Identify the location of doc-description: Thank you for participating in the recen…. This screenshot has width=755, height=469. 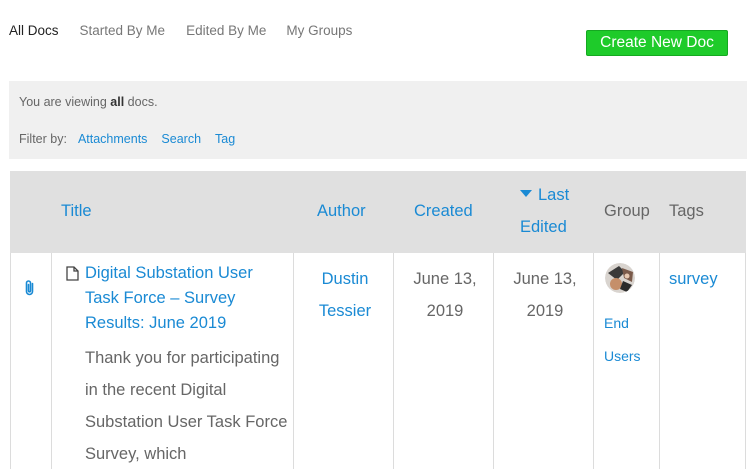
(186, 406).